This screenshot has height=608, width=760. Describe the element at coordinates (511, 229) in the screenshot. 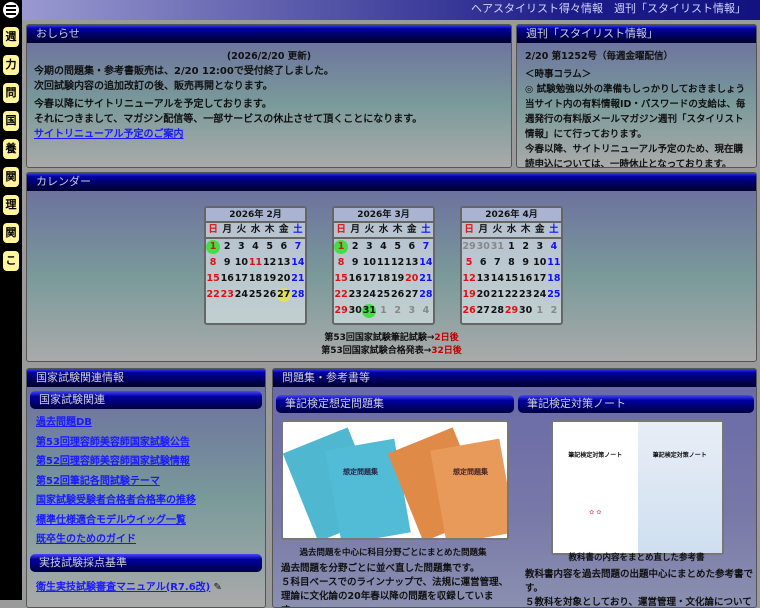

I see `weekday-label: 水` at that location.